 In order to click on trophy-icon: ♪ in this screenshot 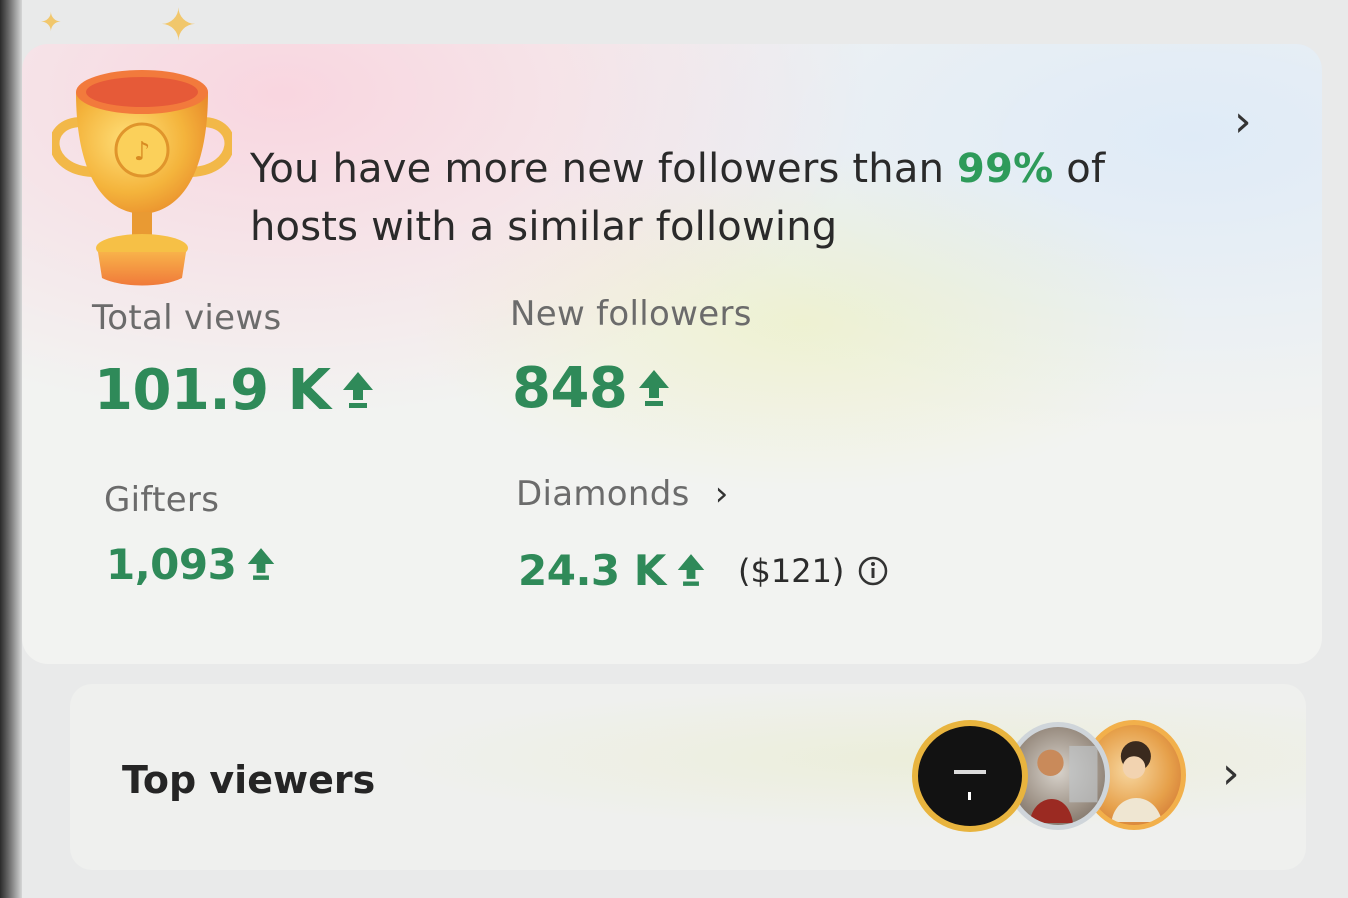, I will do `click(142, 178)`.